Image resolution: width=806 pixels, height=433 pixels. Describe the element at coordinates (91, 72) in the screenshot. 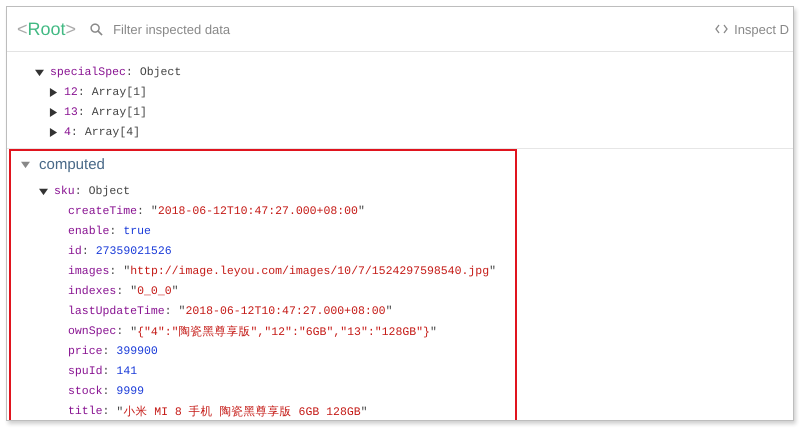

I see `property-key: specialSpec:` at that location.